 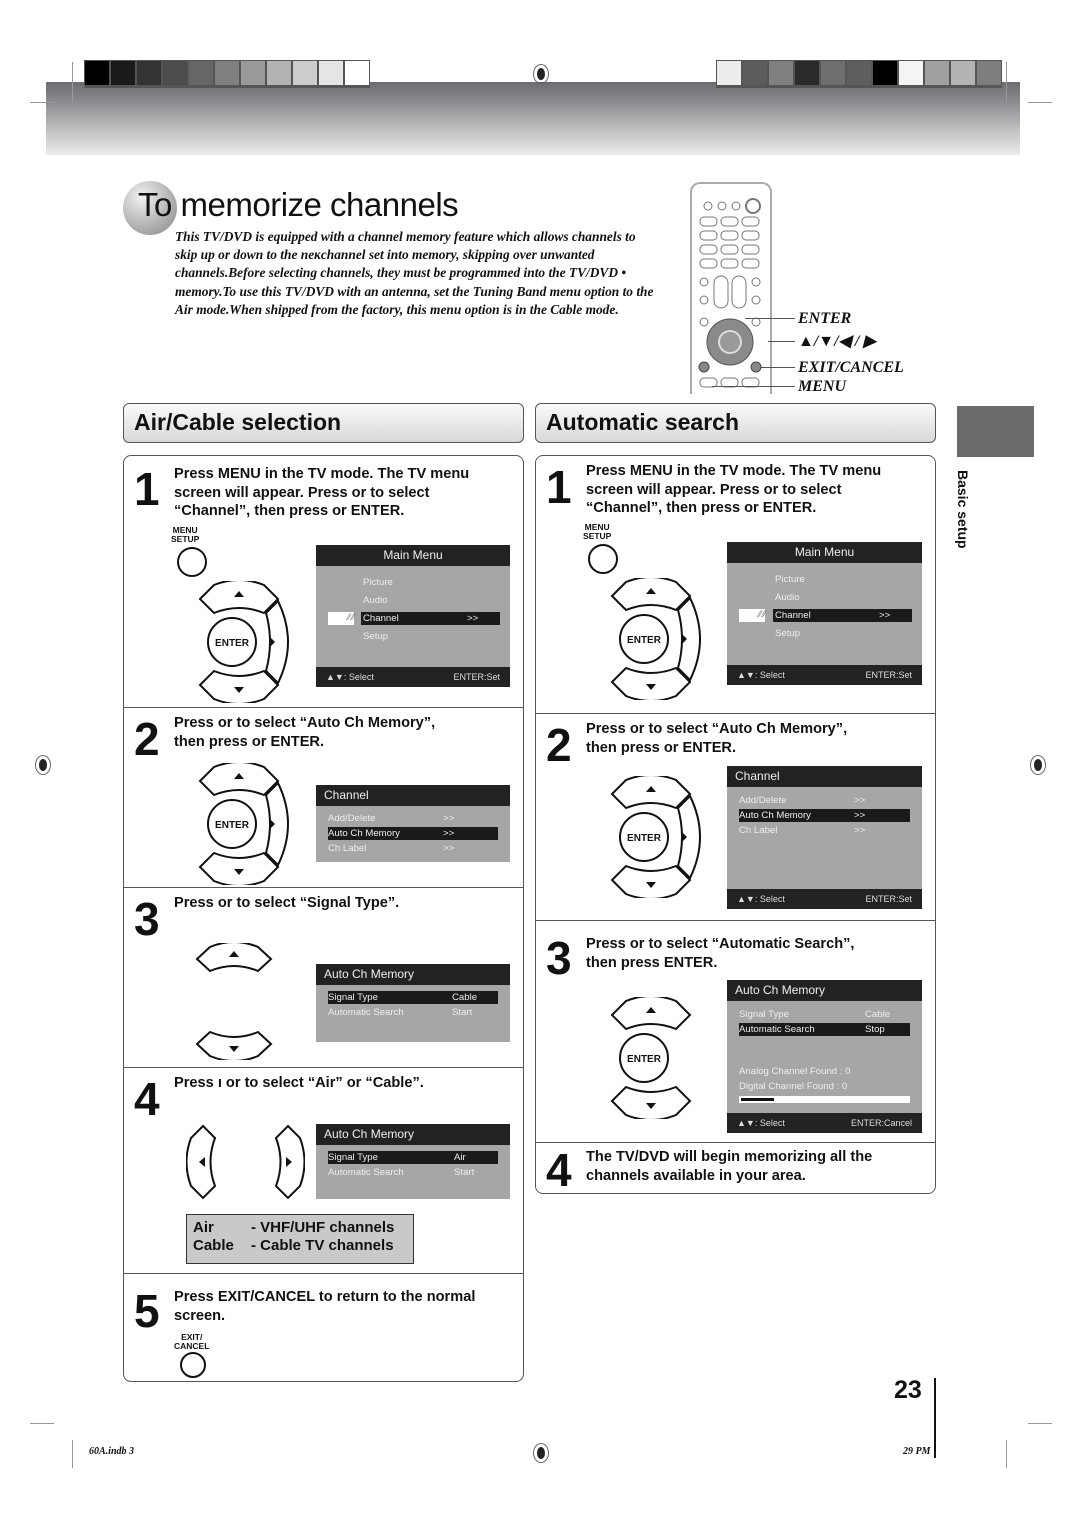 What do you see at coordinates (376, 636) in the screenshot?
I see `osd-item: Setup` at bounding box center [376, 636].